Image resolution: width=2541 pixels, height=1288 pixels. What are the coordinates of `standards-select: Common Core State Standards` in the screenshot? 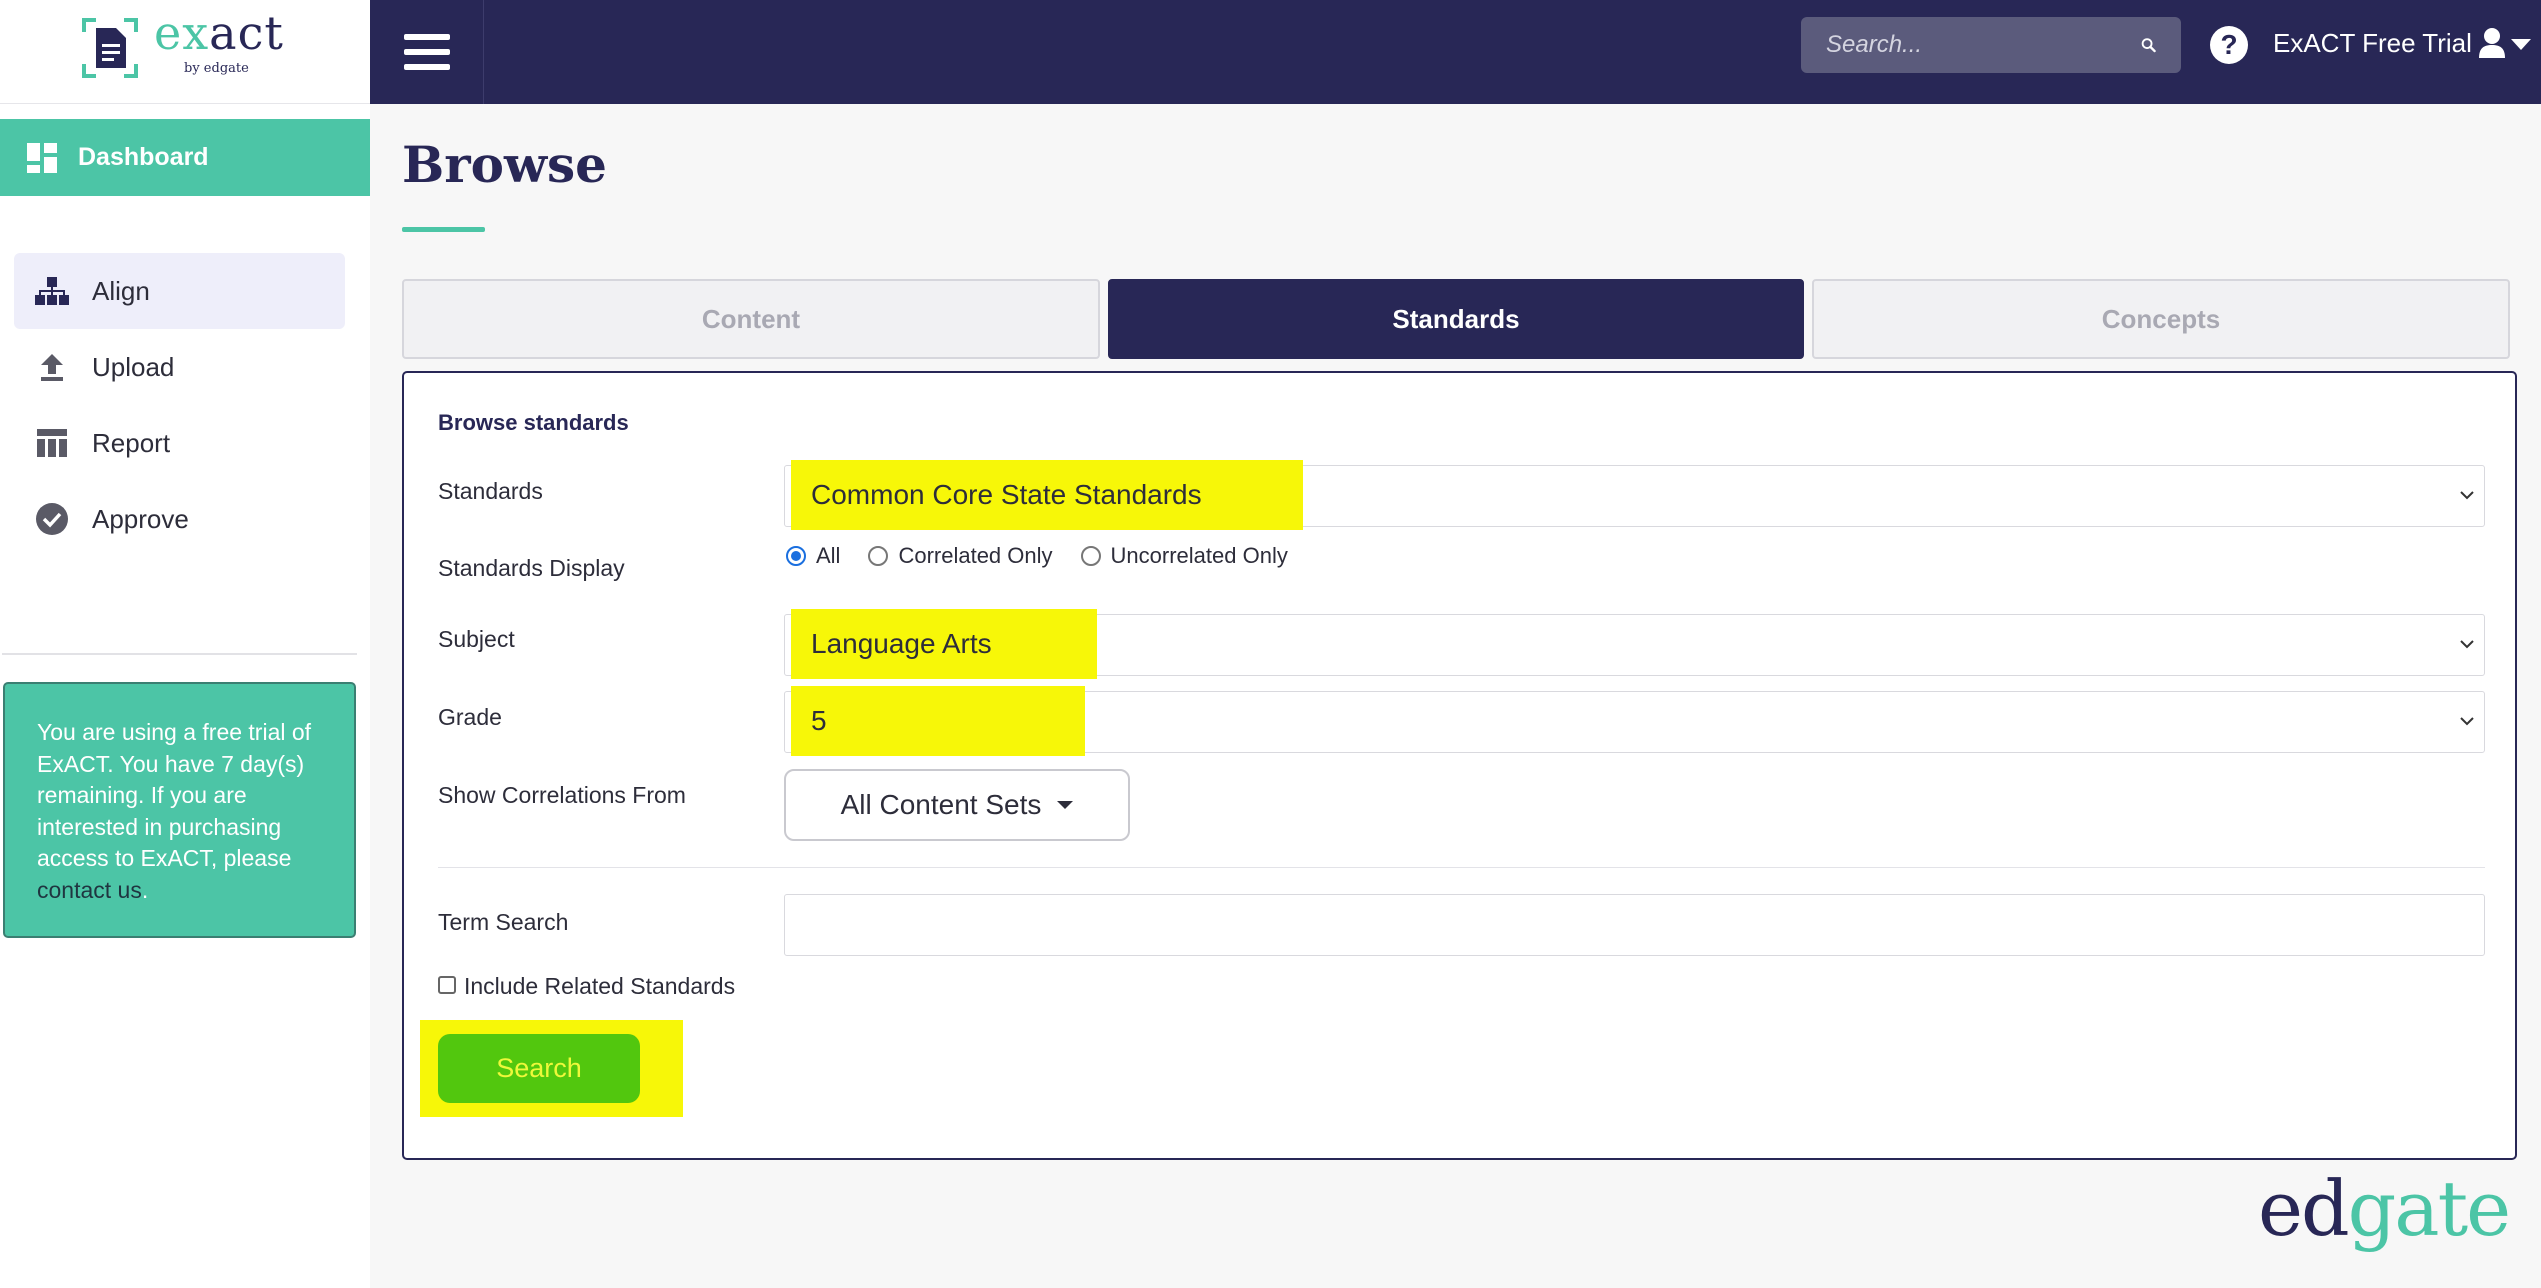 It's located at (1634, 495).